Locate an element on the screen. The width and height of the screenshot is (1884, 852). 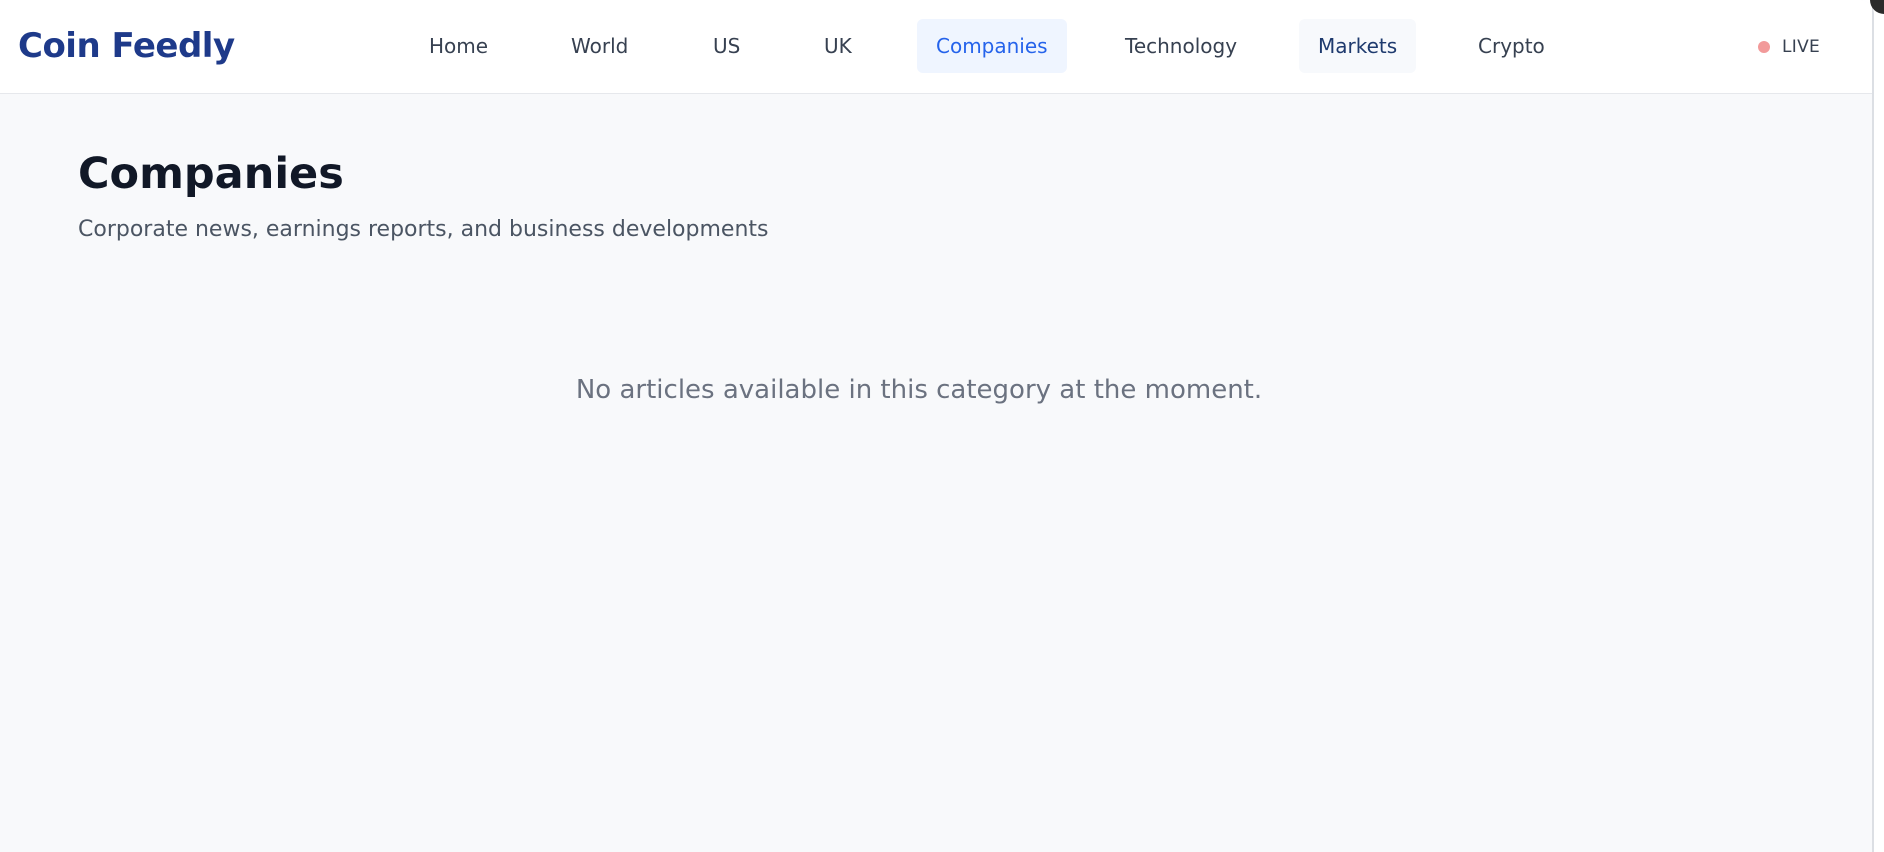
live-indicator: LIVE is located at coordinates (1789, 47).